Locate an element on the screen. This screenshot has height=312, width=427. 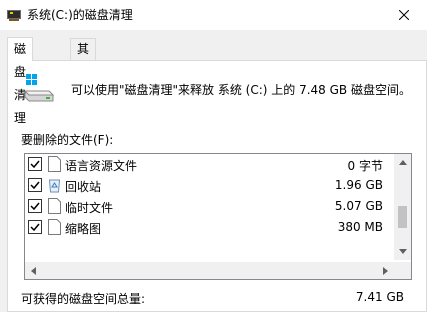
files-to-delete-label: 要删除的文件(F): is located at coordinates (67, 140).